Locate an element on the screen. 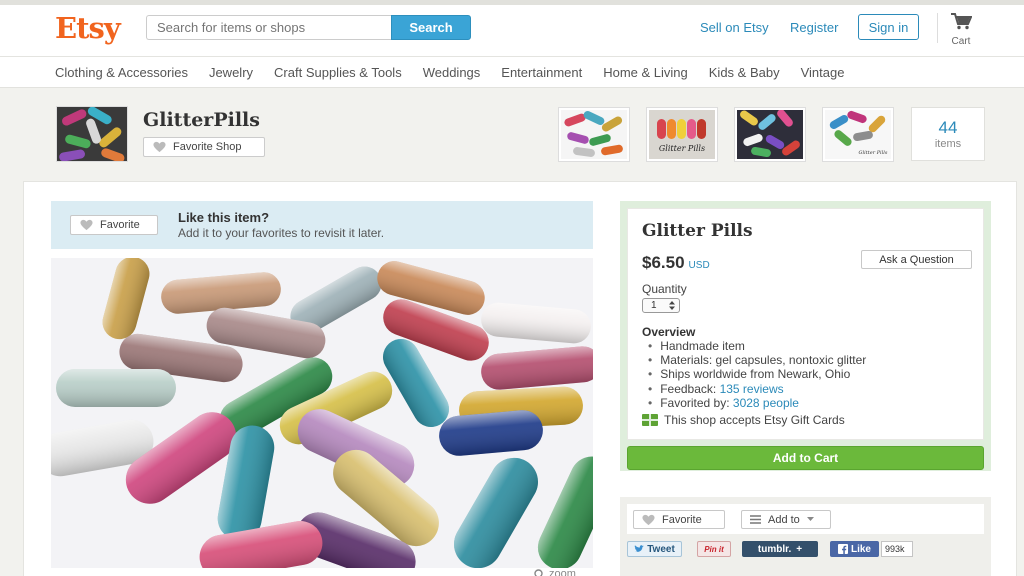 Image resolution: width=1024 pixels, height=576 pixels. plus-icon: + is located at coordinates (799, 549).